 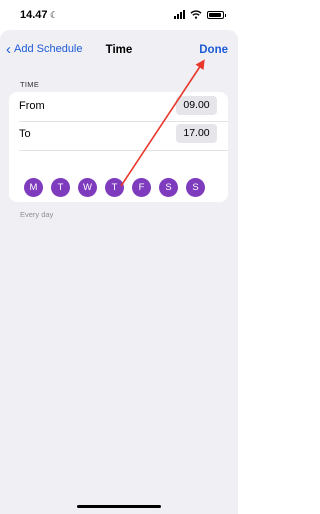 I want to click on repeat-summary: Every day, so click(x=37, y=214).